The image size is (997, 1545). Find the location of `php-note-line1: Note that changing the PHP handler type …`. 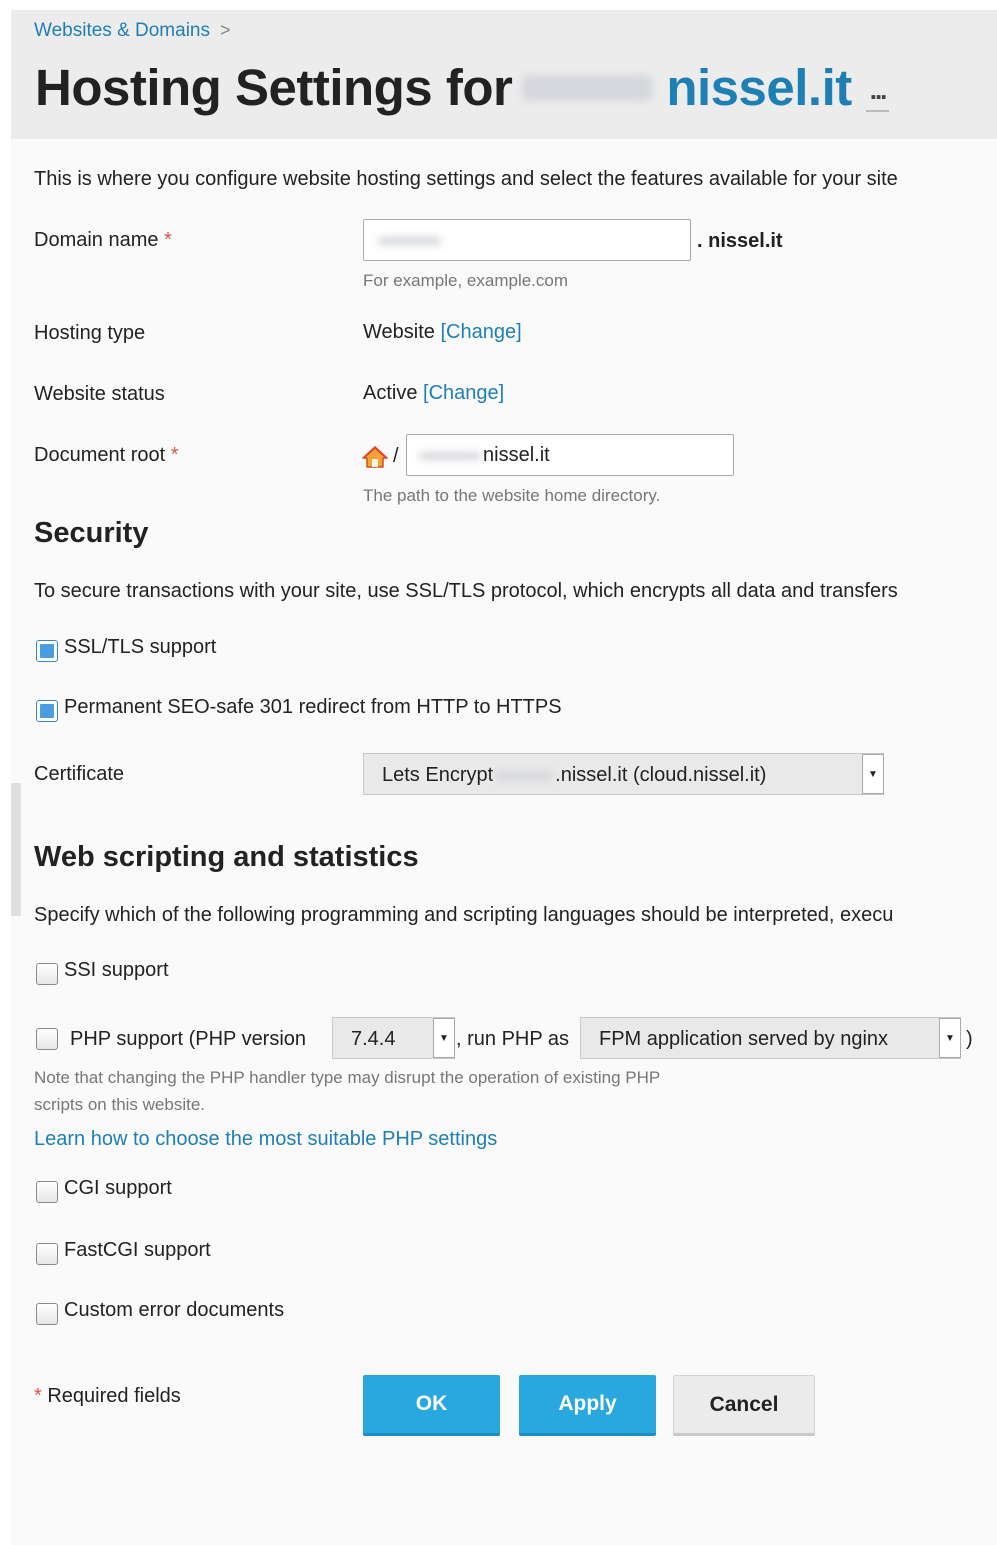

php-note-line1: Note that changing the PHP handler type … is located at coordinates (347, 1077).